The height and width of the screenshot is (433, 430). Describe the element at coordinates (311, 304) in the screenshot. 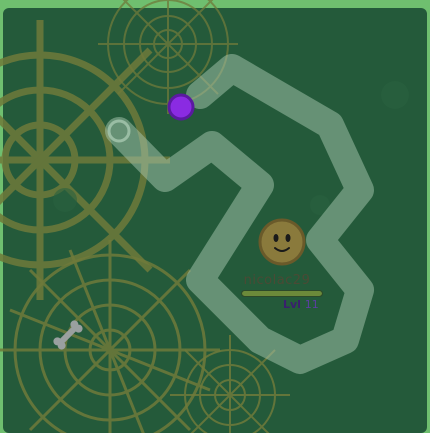

I see `player-level-number: 11` at that location.